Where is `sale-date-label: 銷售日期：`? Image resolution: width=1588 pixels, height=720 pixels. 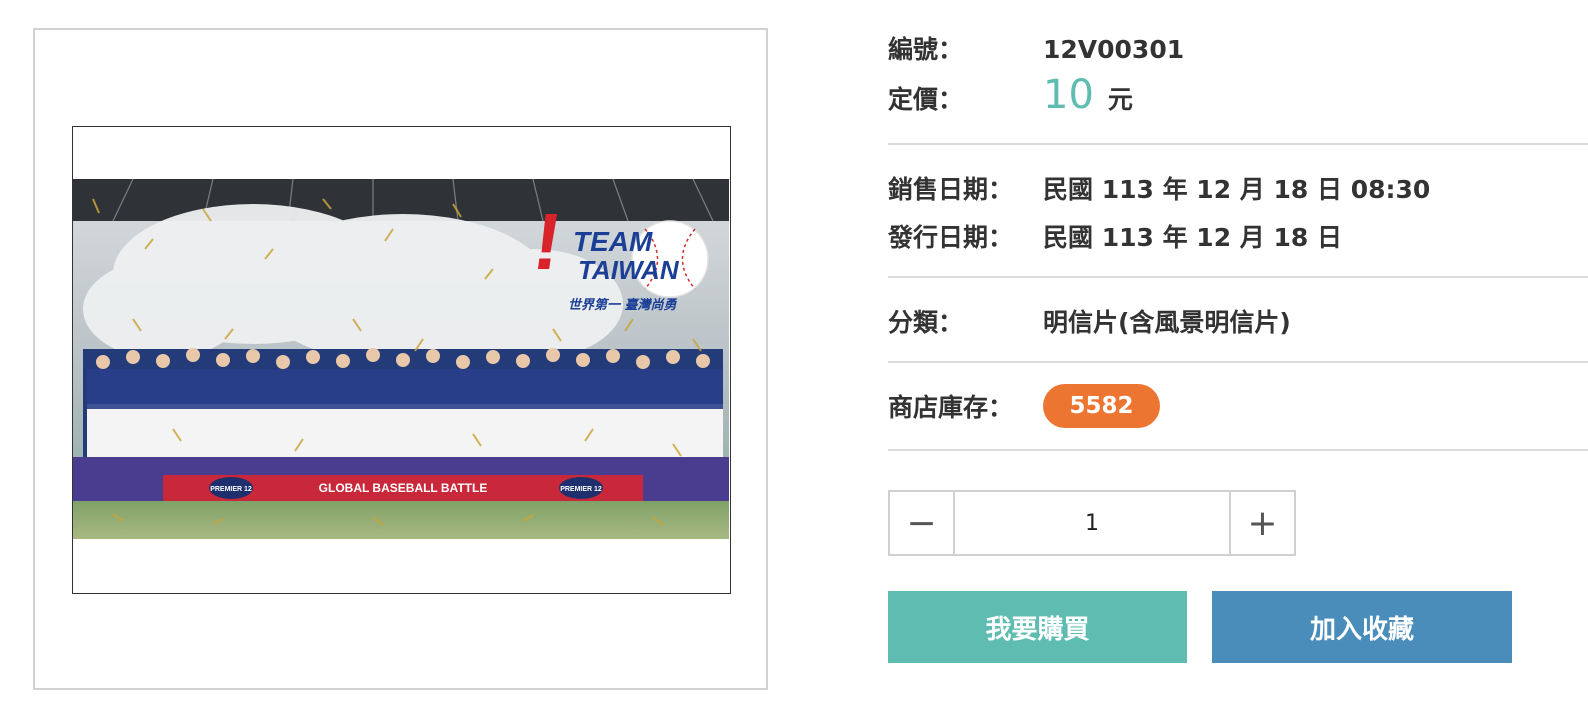 sale-date-label: 銷售日期： is located at coordinates (951, 189).